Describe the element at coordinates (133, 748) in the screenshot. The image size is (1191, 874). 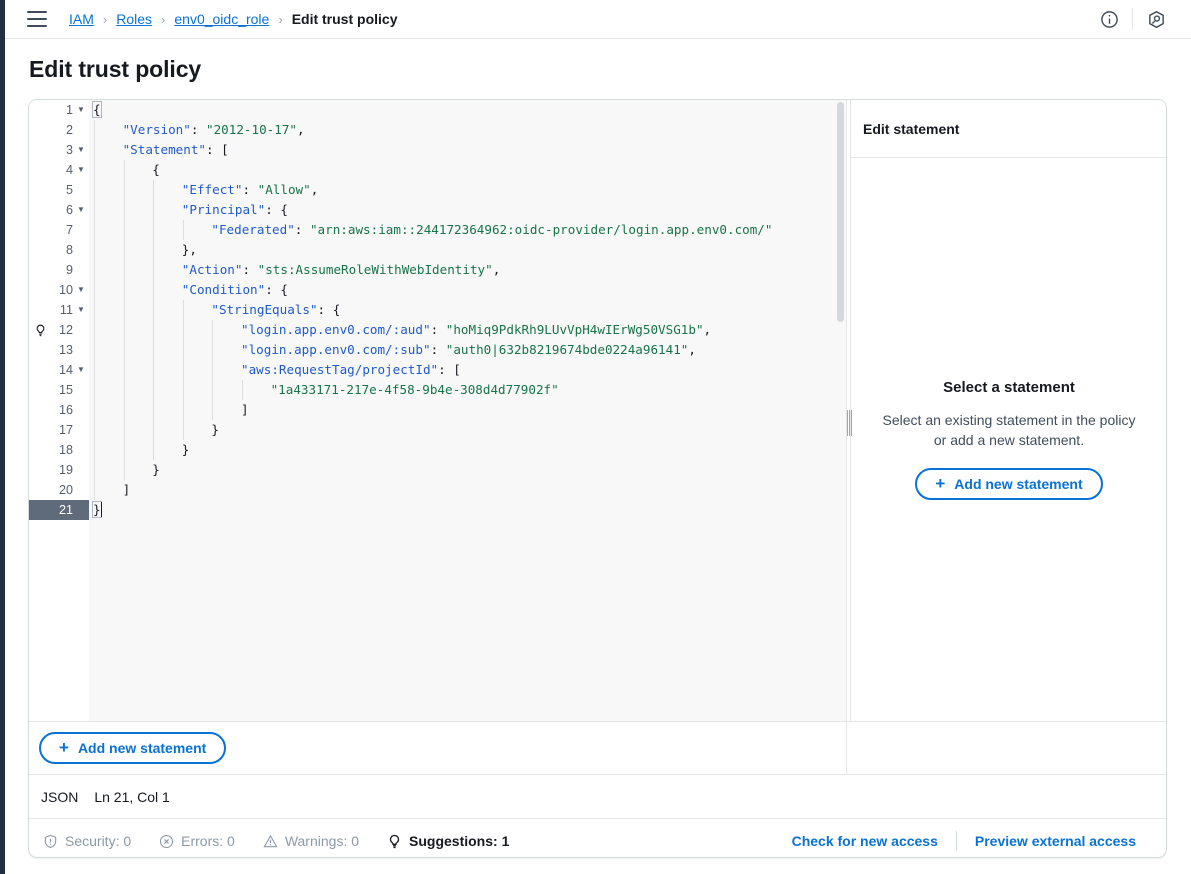
I see `add-new-statement-button: + Add new statement` at that location.